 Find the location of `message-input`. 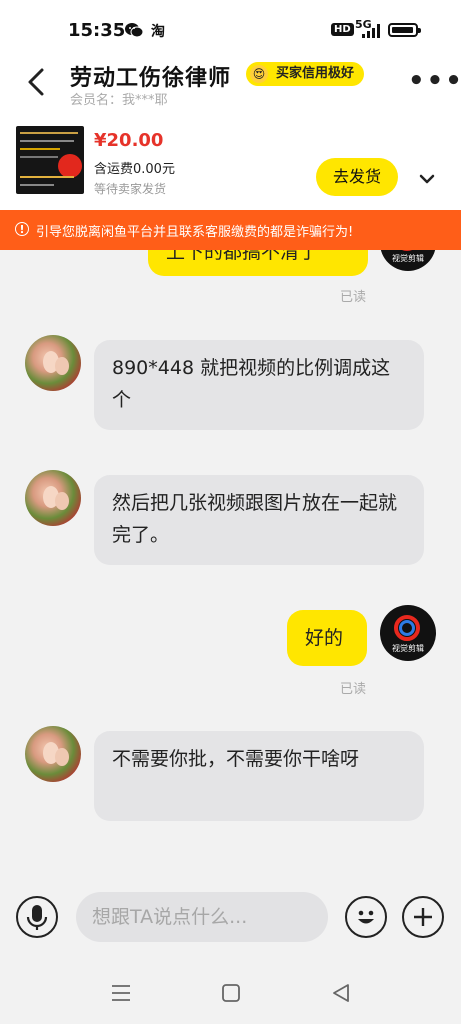

message-input is located at coordinates (202, 917).